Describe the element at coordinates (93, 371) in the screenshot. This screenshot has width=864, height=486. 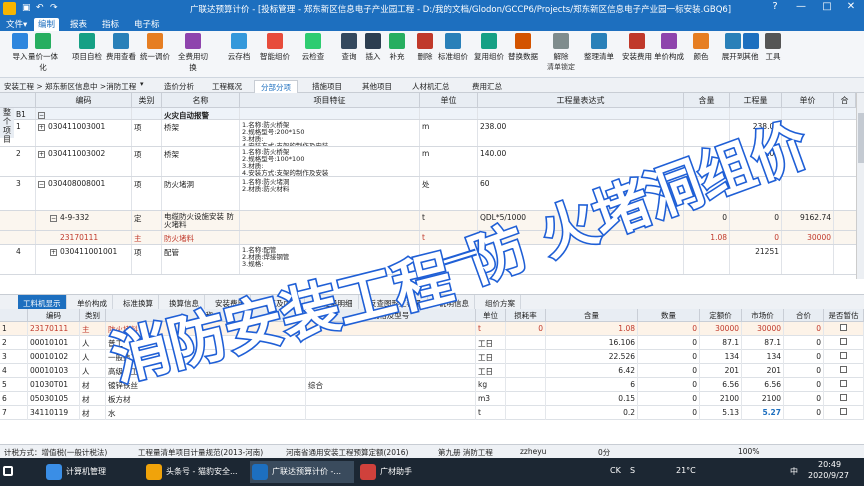
I see `cell-cat: 人` at that location.